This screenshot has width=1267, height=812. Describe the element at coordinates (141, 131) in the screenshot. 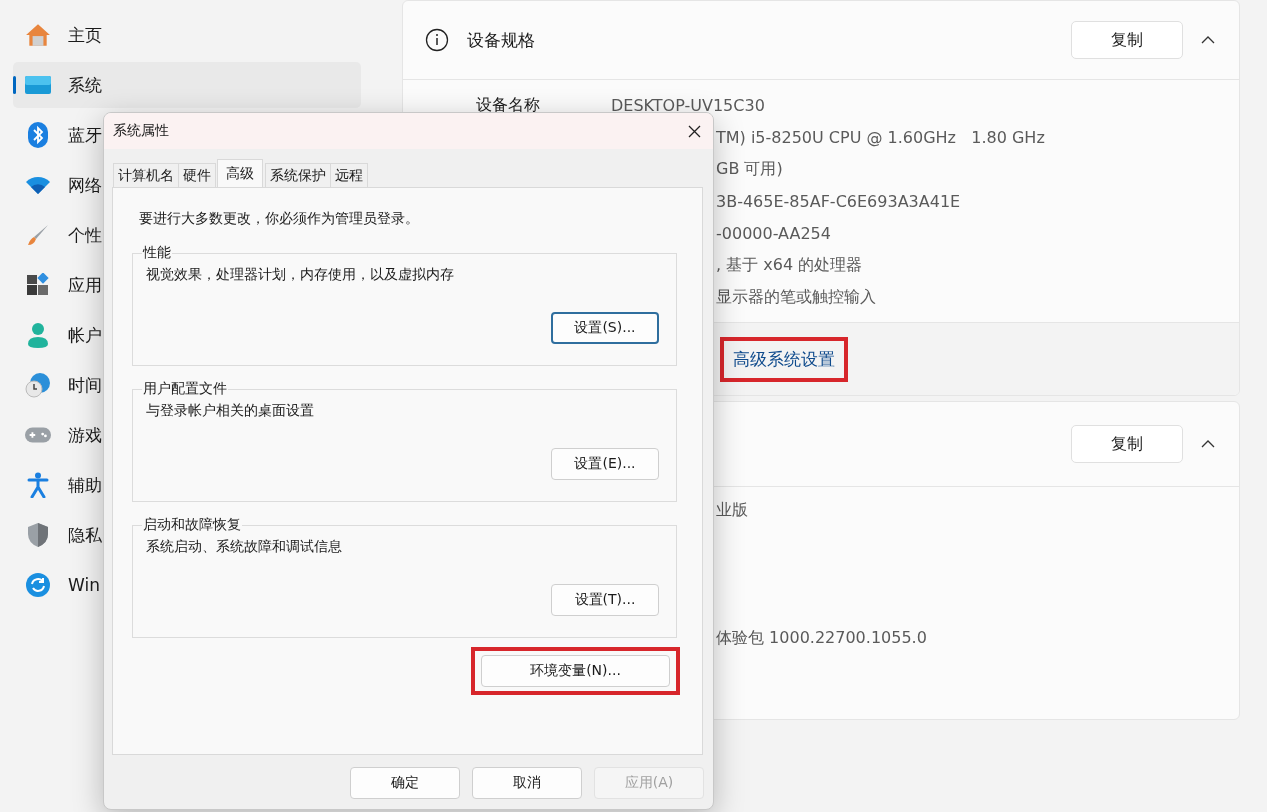

I see `dialog-title: 系统属性` at that location.